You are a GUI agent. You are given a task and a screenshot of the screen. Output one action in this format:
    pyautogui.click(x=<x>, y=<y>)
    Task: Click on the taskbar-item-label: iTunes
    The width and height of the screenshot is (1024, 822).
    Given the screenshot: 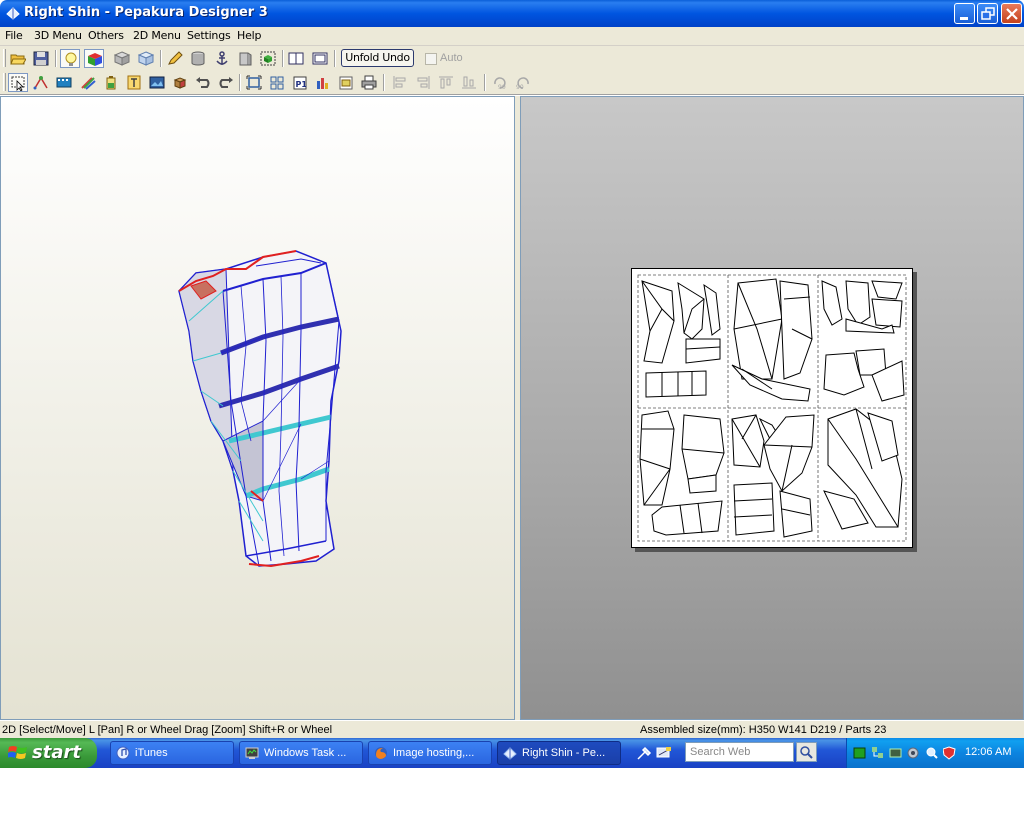 What is the action you would take?
    pyautogui.click(x=151, y=753)
    